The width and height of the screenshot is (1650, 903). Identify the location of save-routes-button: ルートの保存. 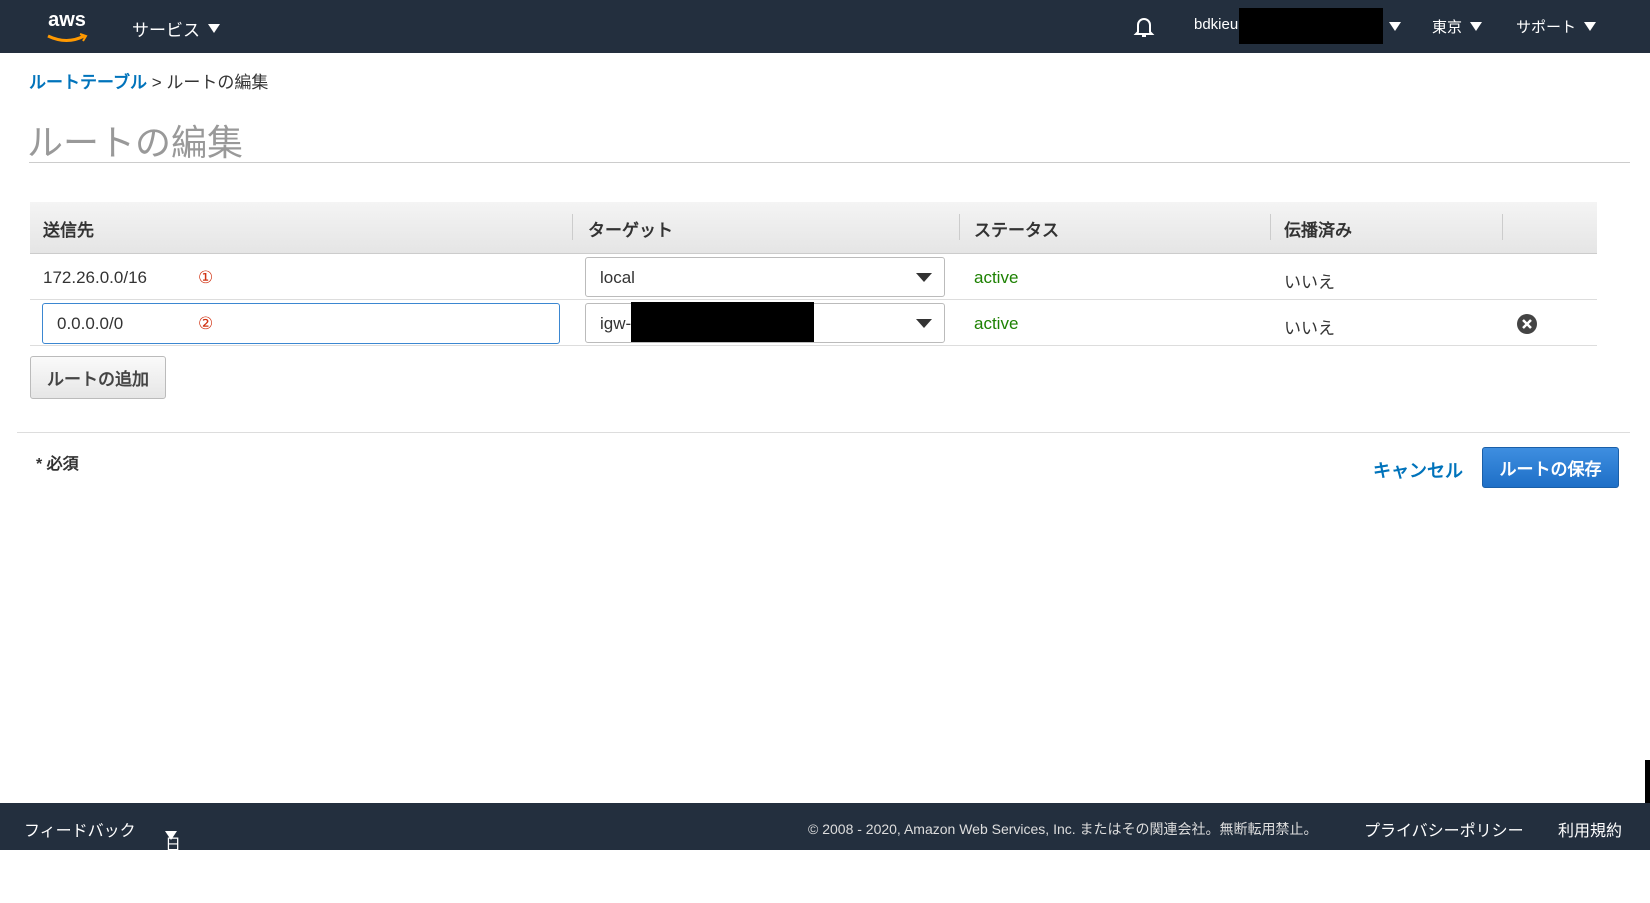
(1550, 467).